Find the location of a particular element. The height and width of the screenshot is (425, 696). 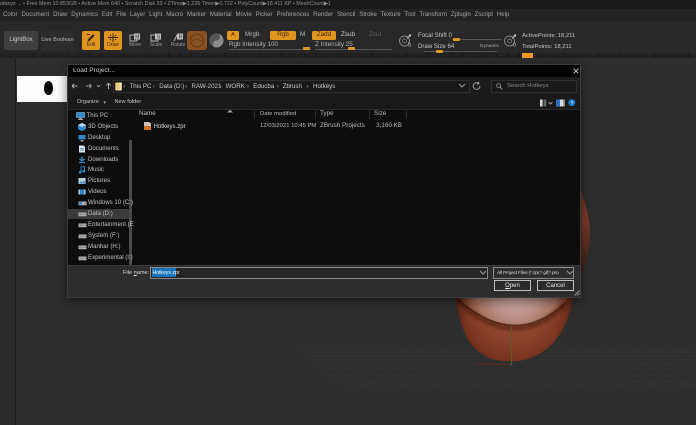

svg-text: R is located at coordinates (181, 38).